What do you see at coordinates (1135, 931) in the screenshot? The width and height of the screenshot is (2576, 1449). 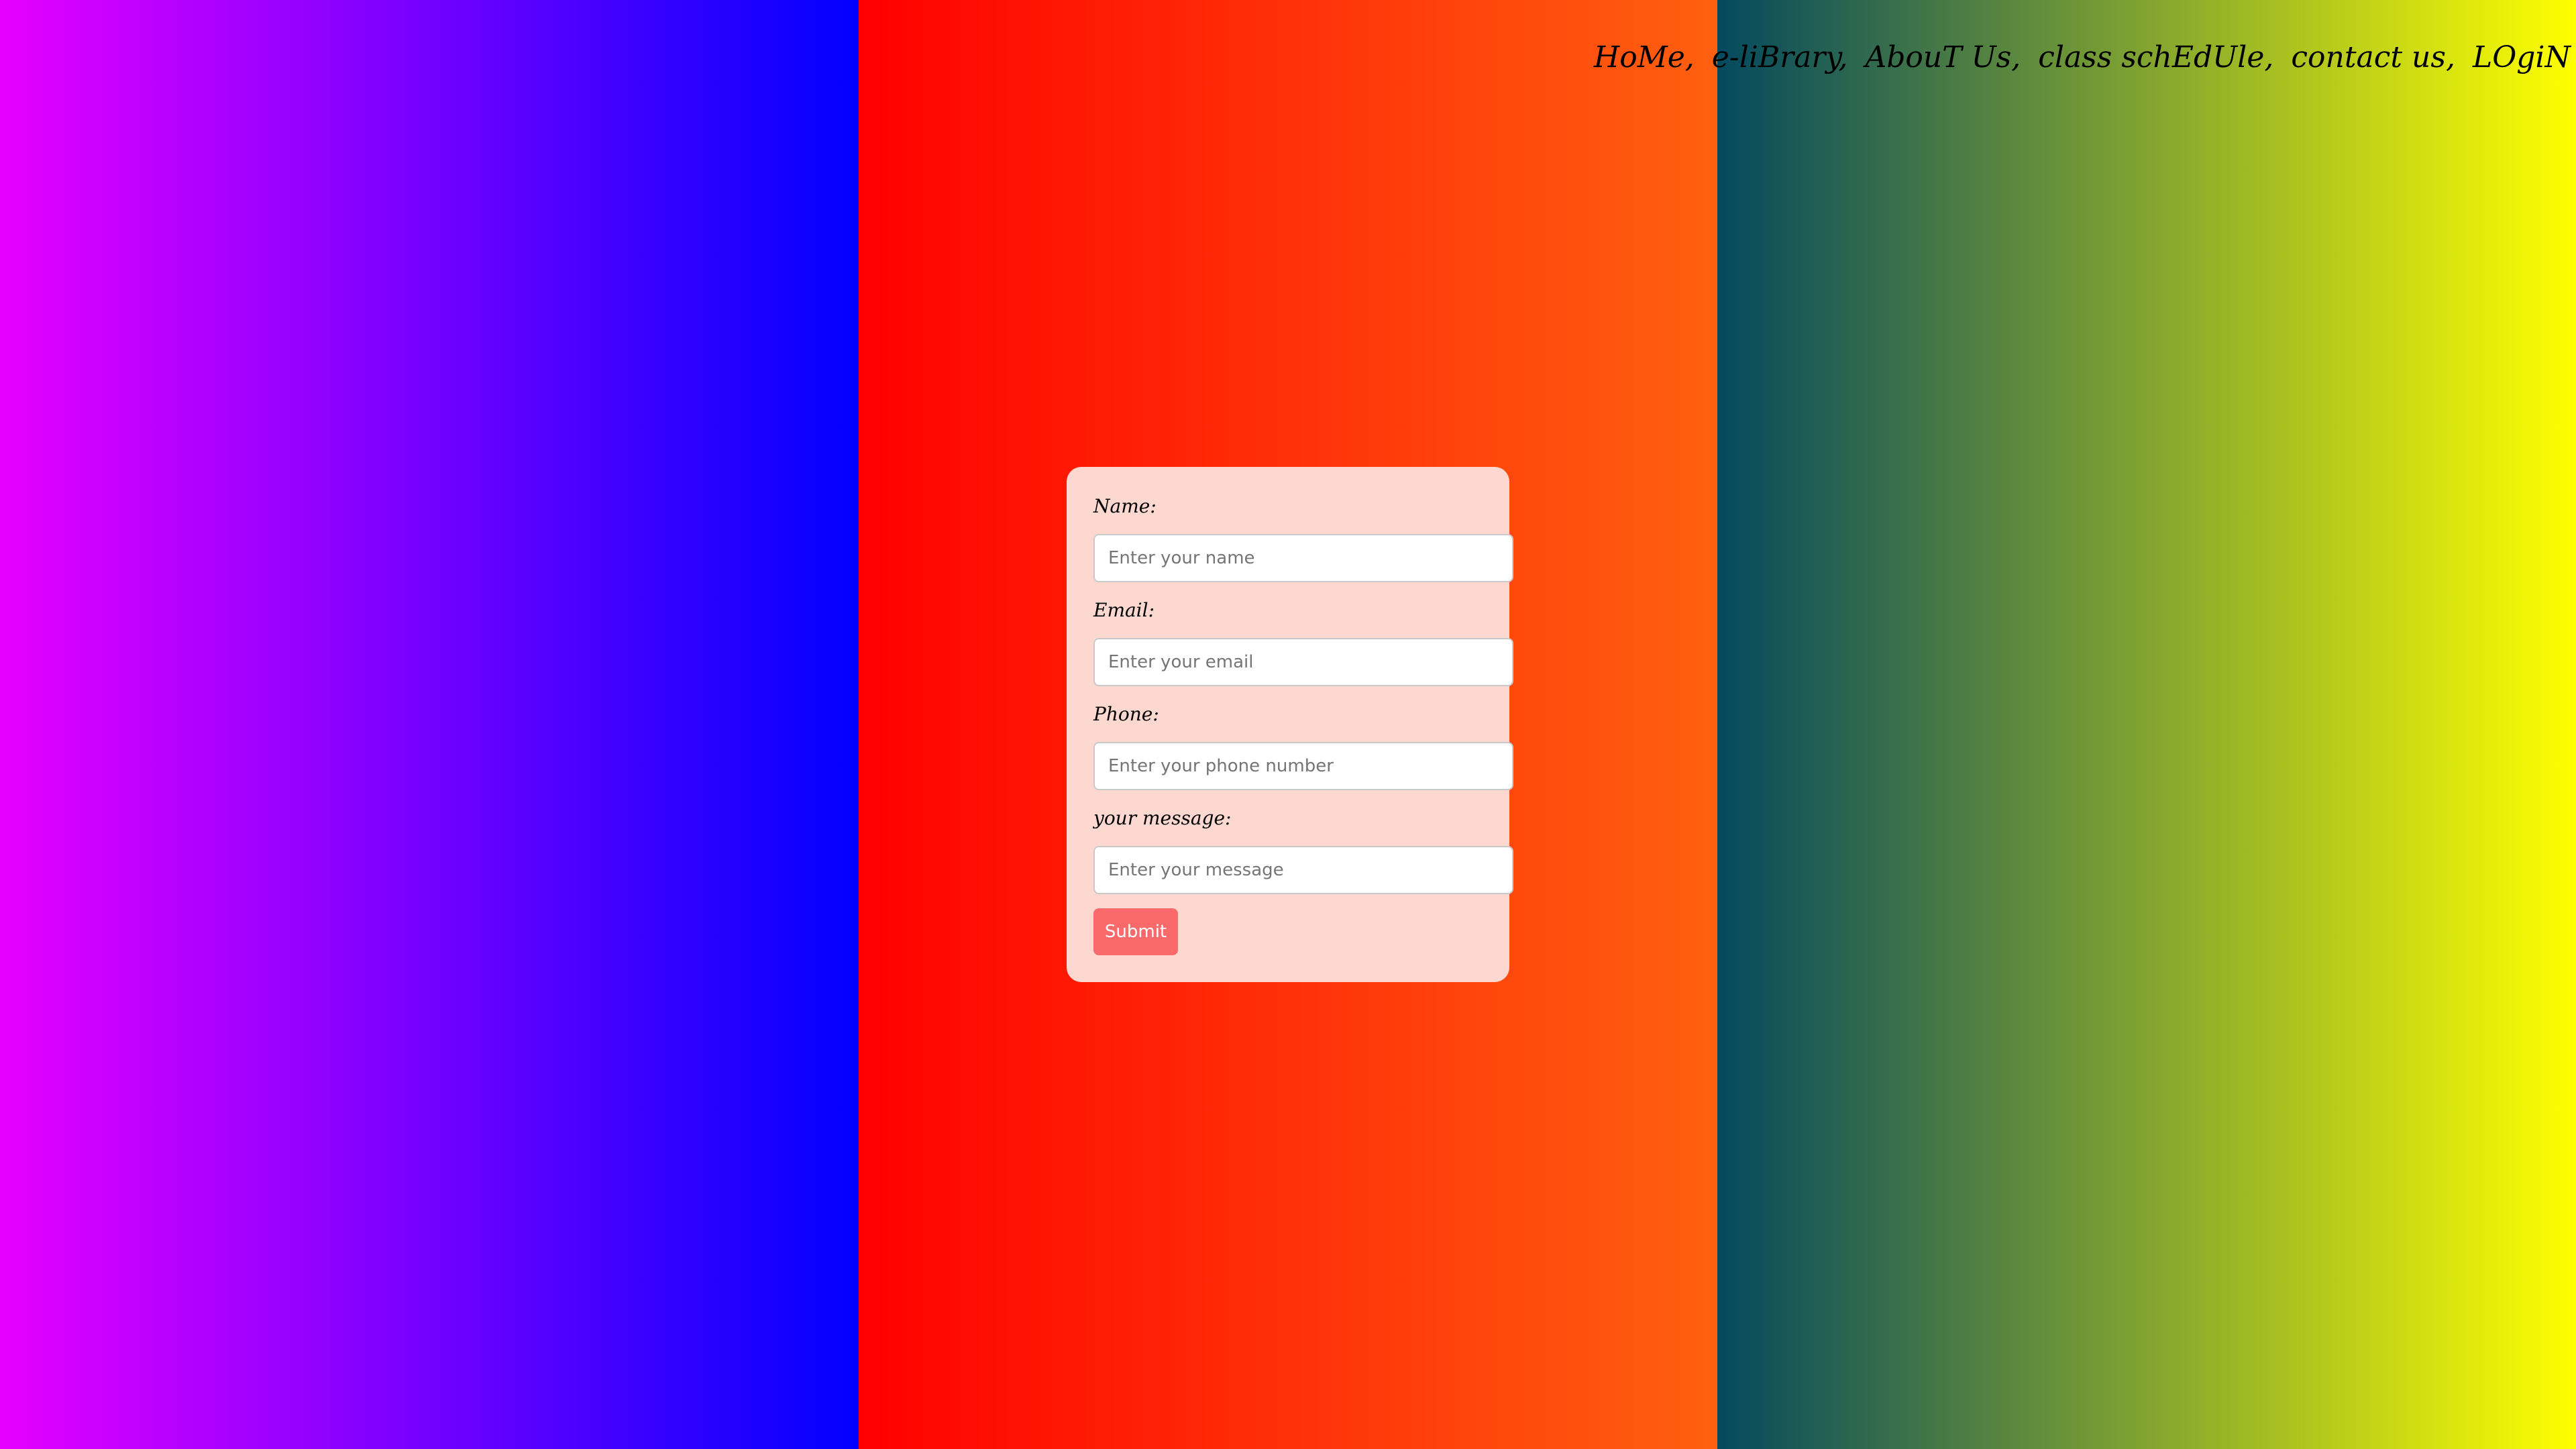 I see `submit-button: Submit` at bounding box center [1135, 931].